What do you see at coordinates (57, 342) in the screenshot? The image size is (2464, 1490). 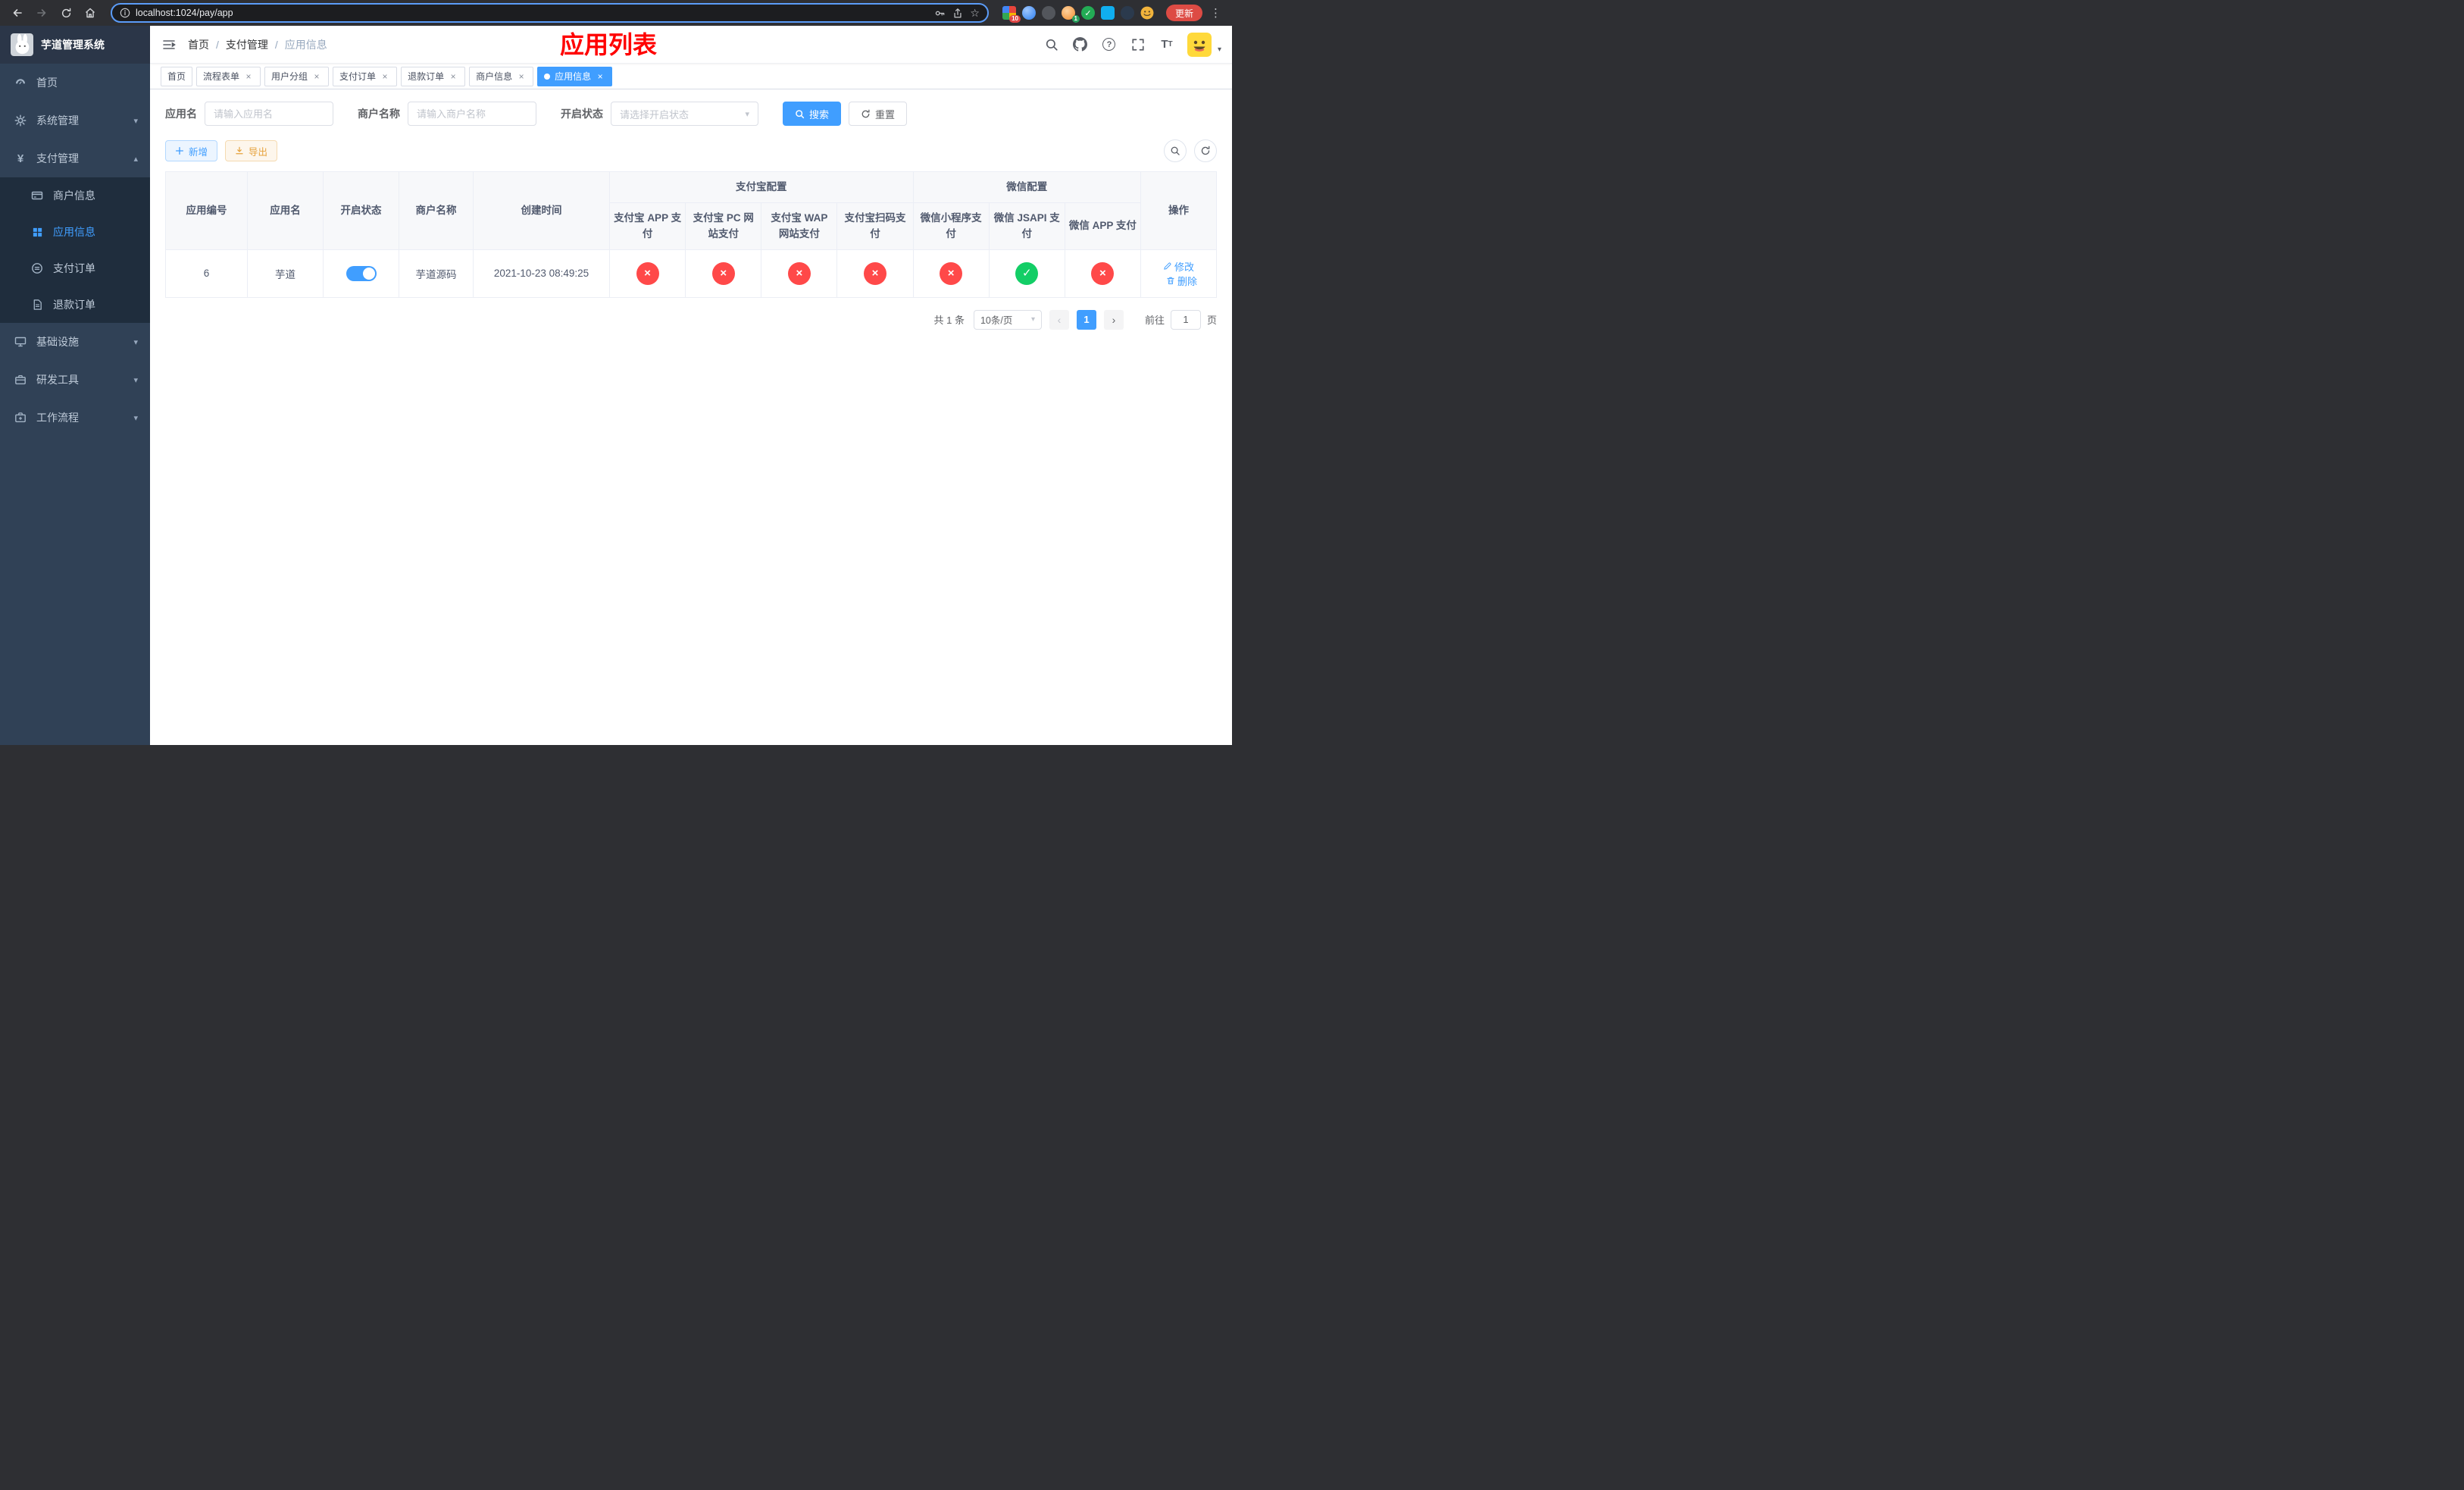 I see `sidebar-item-label: 基础设施` at bounding box center [57, 342].